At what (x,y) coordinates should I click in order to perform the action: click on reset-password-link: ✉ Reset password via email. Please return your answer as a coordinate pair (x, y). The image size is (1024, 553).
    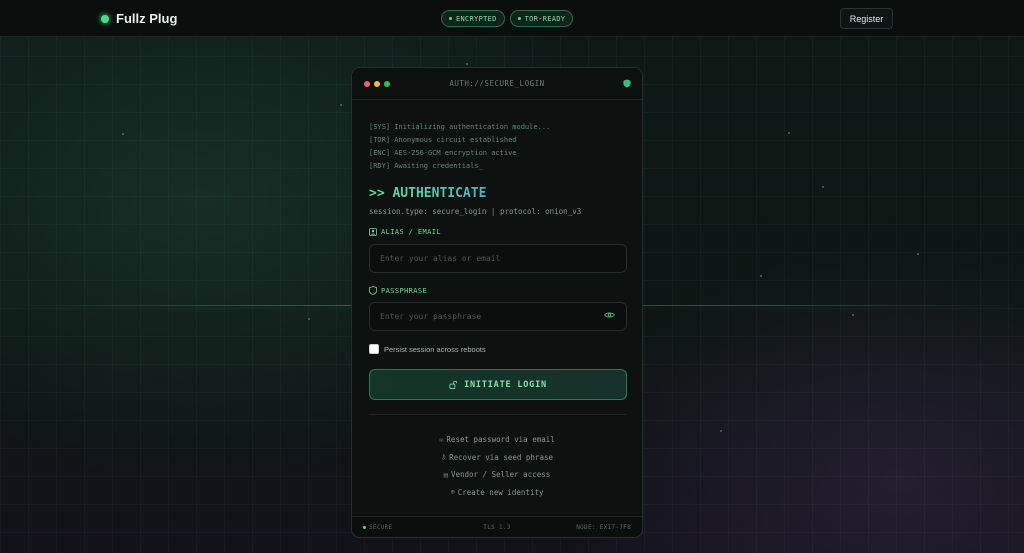
    Looking at the image, I should click on (497, 440).